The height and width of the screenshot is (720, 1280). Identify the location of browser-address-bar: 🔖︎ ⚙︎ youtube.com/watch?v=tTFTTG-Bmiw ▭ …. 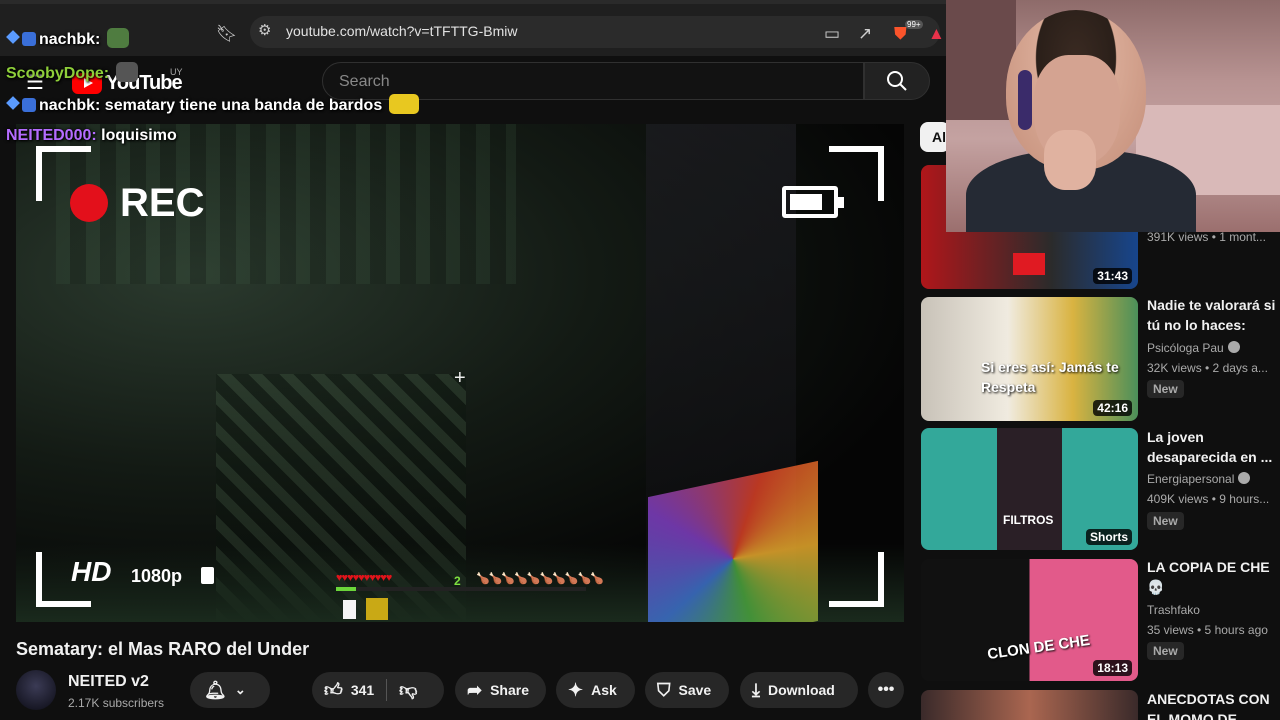
(473, 28).